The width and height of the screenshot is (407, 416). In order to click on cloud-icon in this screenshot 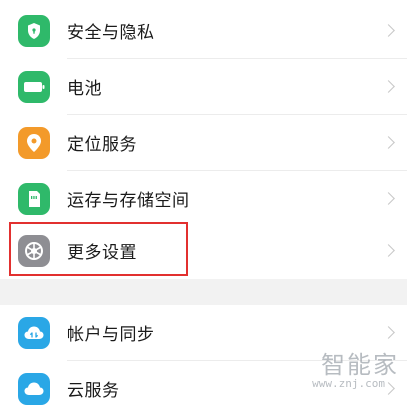, I will do `click(34, 388)`.